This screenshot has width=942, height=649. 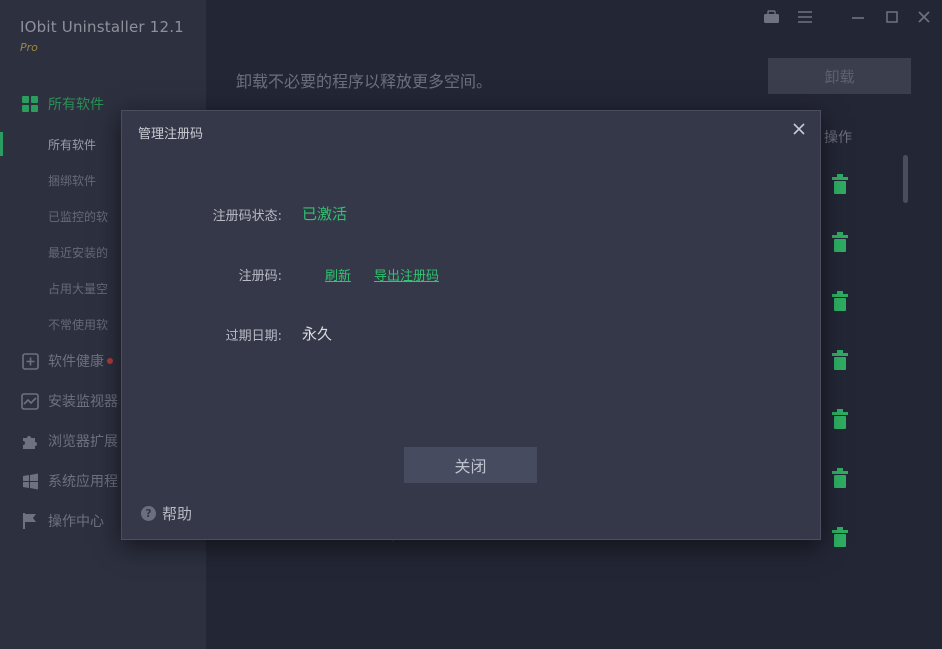 I want to click on sidebar-sub-label: 占用大量空, so click(x=78, y=288).